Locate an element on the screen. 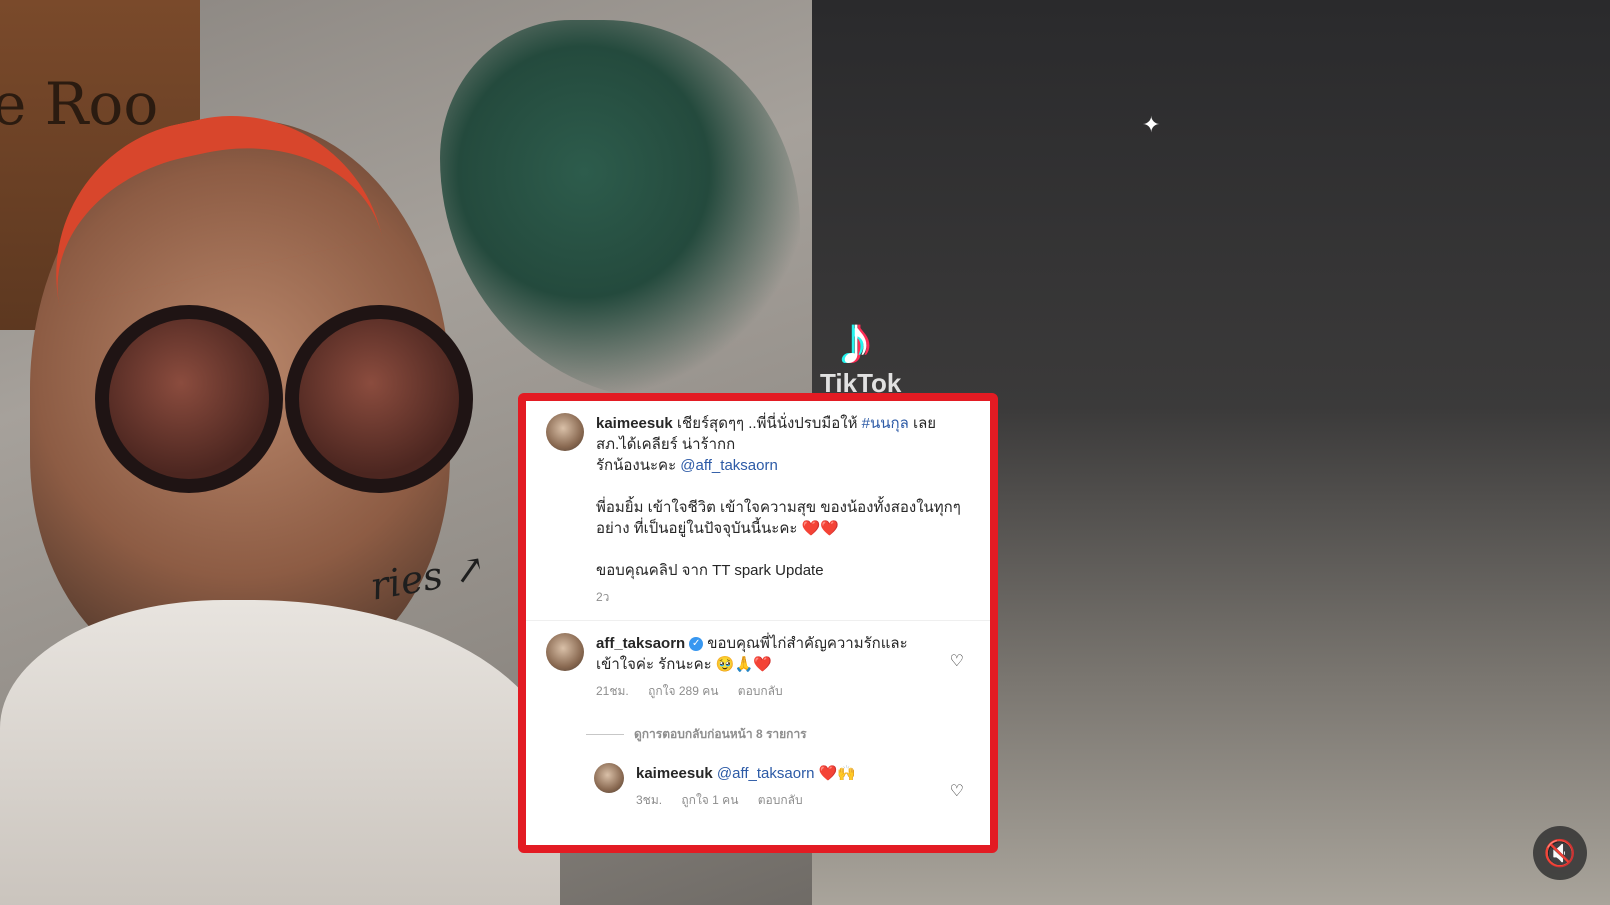  sunglasses-right-lens is located at coordinates (379, 399).